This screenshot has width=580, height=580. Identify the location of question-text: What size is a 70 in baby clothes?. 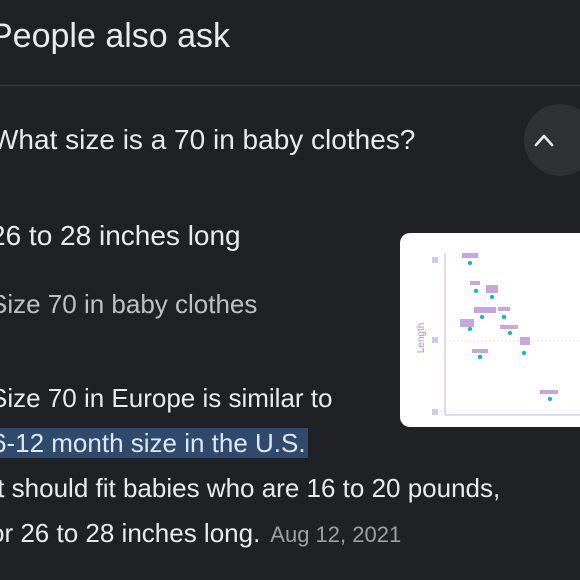
(207, 140).